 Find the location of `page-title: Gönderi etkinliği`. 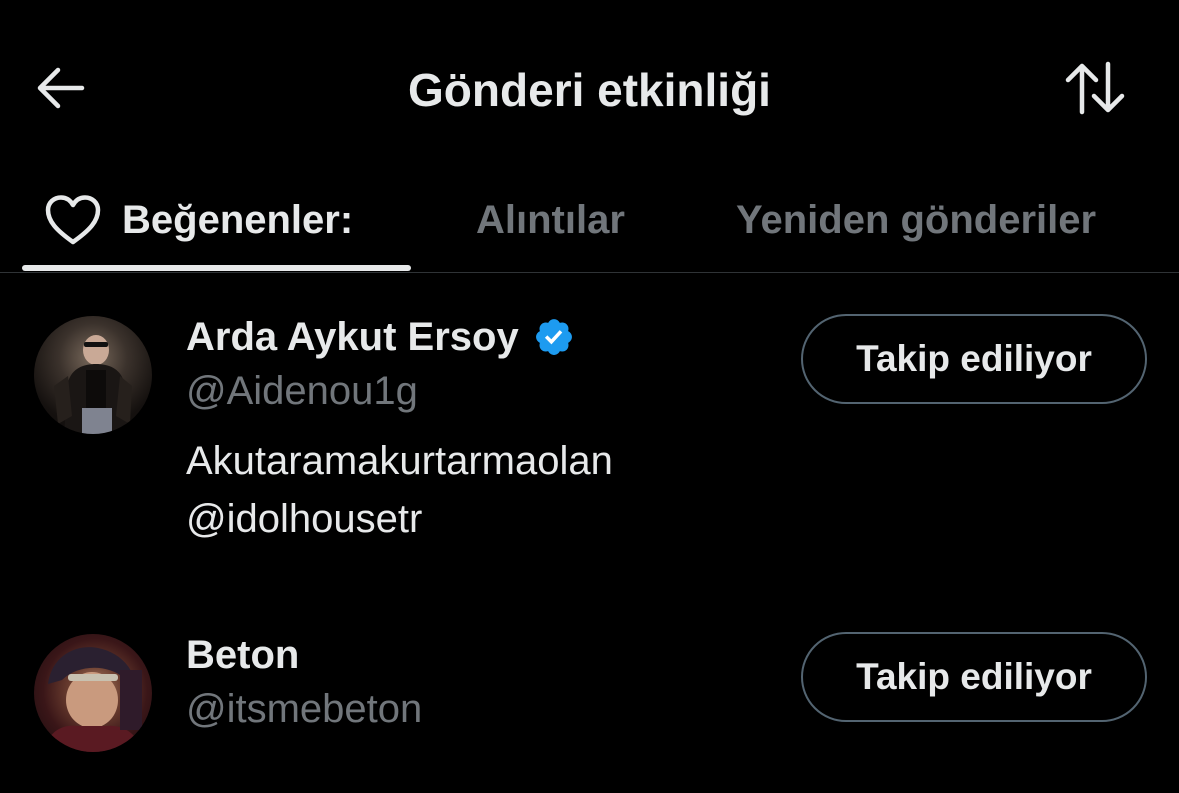

page-title: Gönderi etkinliği is located at coordinates (589, 90).